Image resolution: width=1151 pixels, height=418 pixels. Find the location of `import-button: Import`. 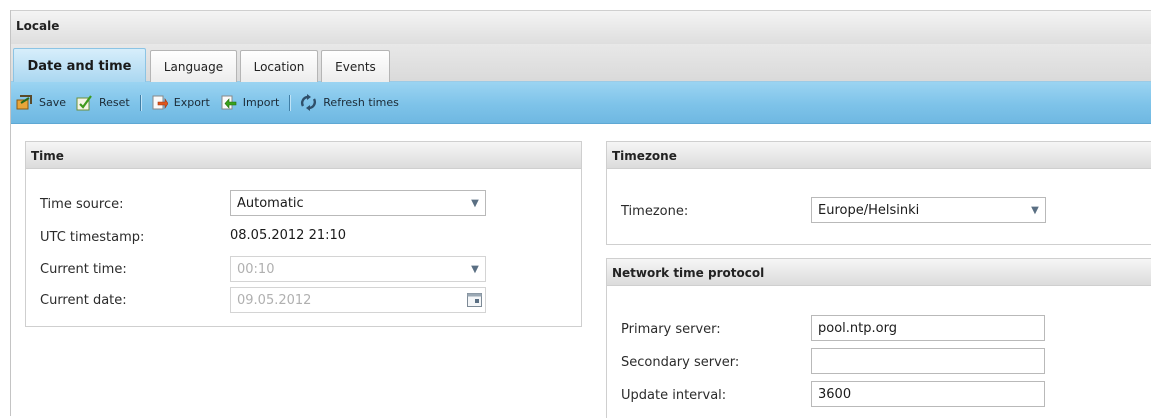

import-button: Import is located at coordinates (250, 102).